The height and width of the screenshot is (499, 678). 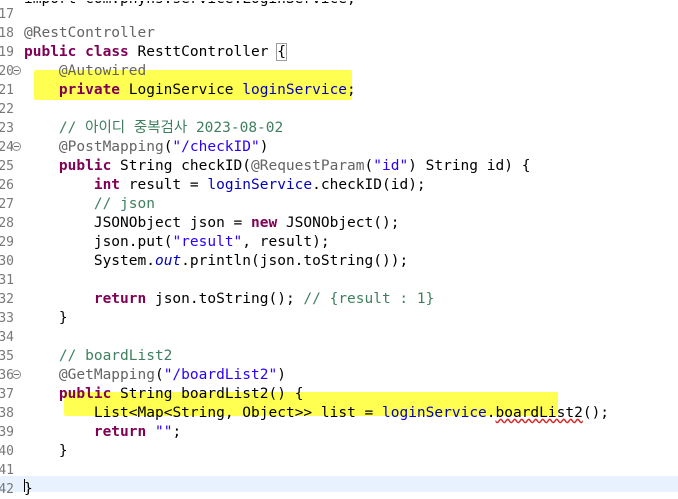 I want to click on code-line: 24 @PostMapping("/checkID"), so click(x=339, y=147).